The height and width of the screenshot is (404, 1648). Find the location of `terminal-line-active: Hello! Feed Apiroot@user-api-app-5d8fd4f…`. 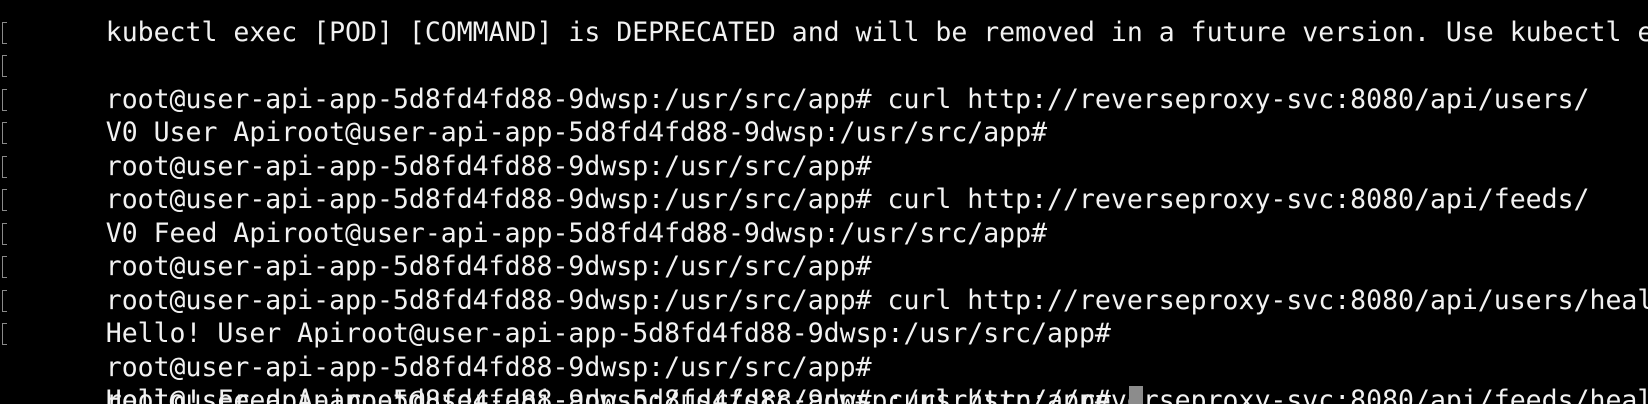

terminal-line-active: Hello! Feed Apiroot@user-api-app-5d8fd4f… is located at coordinates (829, 377).